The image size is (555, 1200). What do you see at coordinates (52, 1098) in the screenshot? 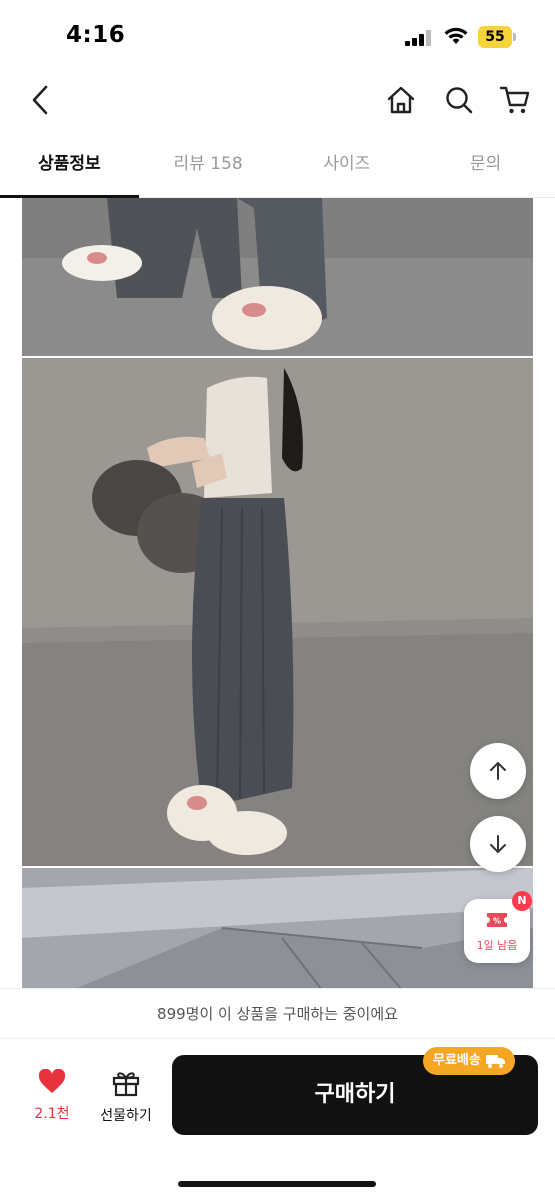
I see `like-button: 2.1천` at bounding box center [52, 1098].